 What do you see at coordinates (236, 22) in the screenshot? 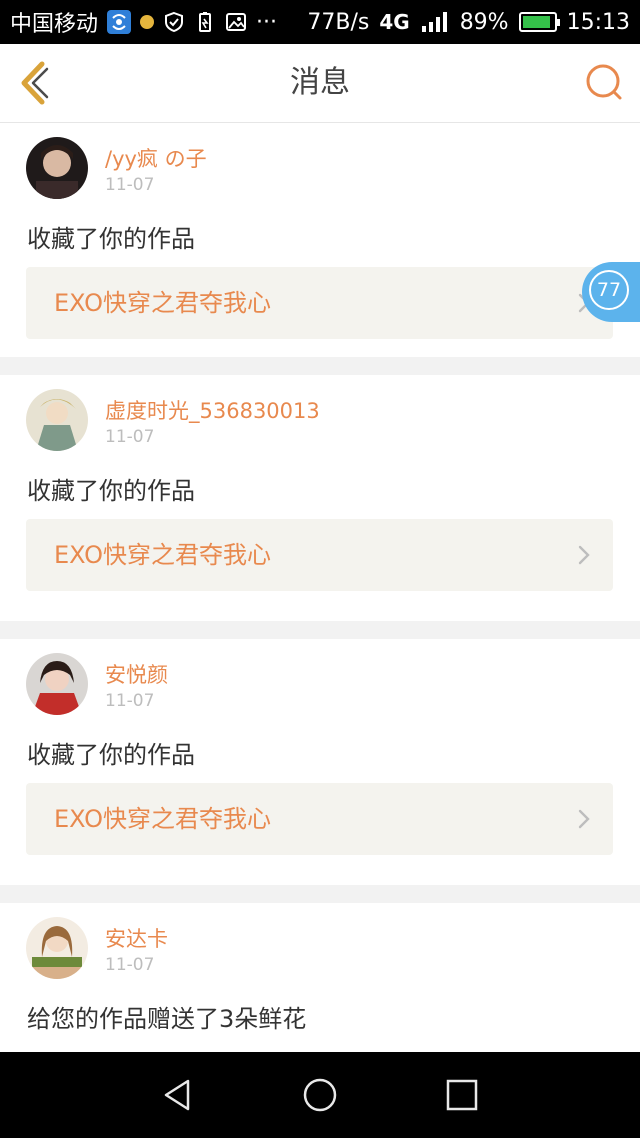
I see `image-icon` at bounding box center [236, 22].